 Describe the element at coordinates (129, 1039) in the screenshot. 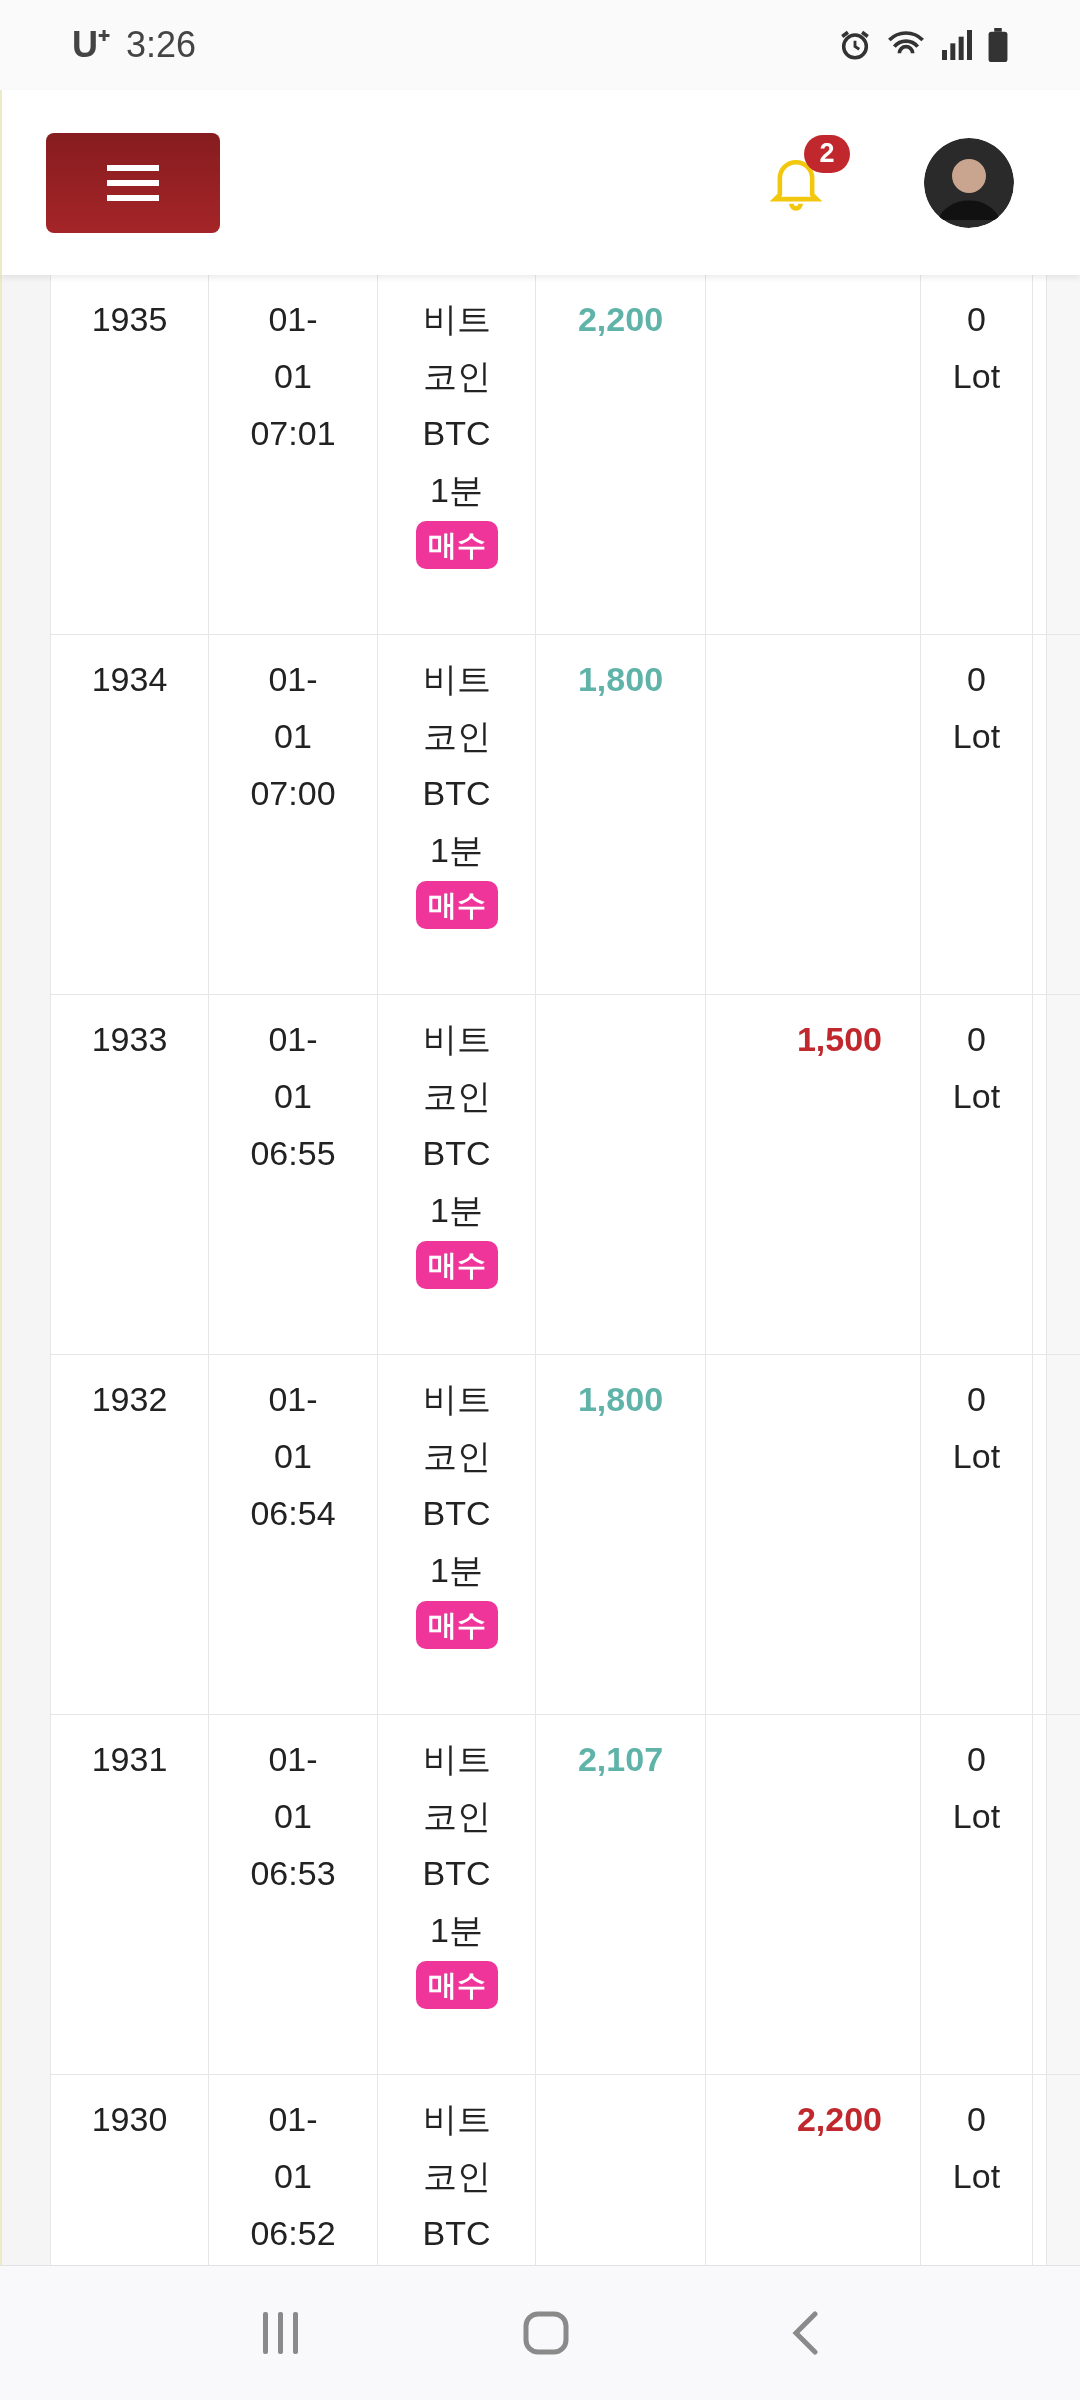

I see `id-text: 1933` at that location.